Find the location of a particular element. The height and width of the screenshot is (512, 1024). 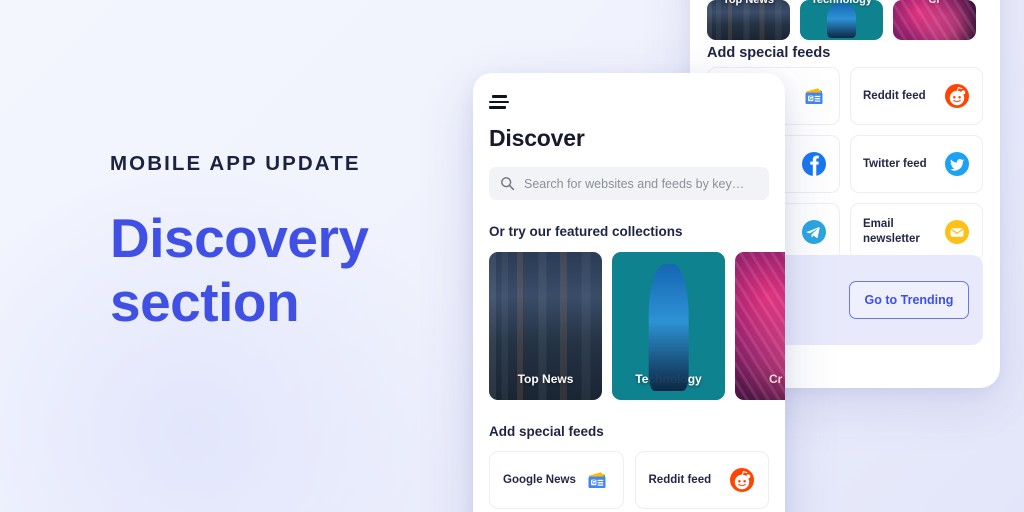

collection-card-top-news: Top News is located at coordinates (545, 326).